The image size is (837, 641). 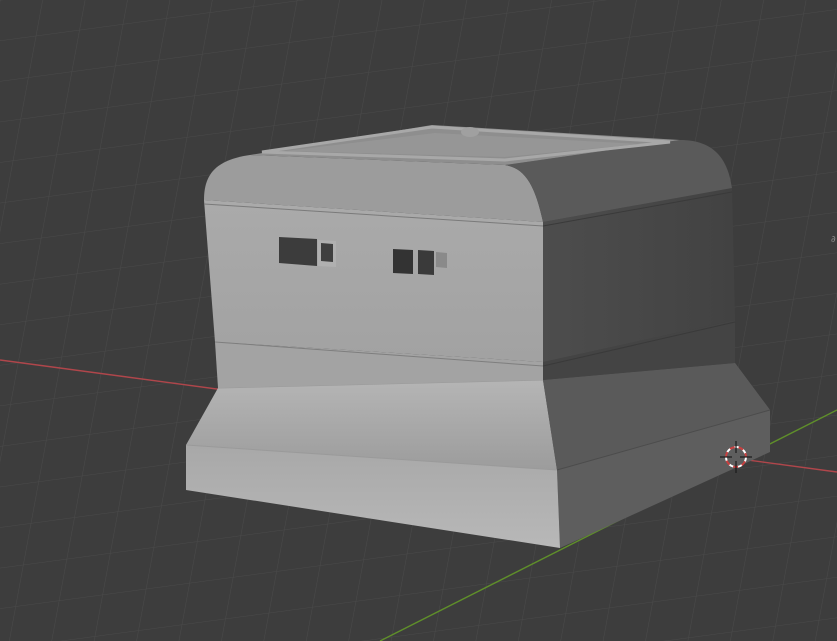 I want to click on body-front-face, so click(x=373, y=281).